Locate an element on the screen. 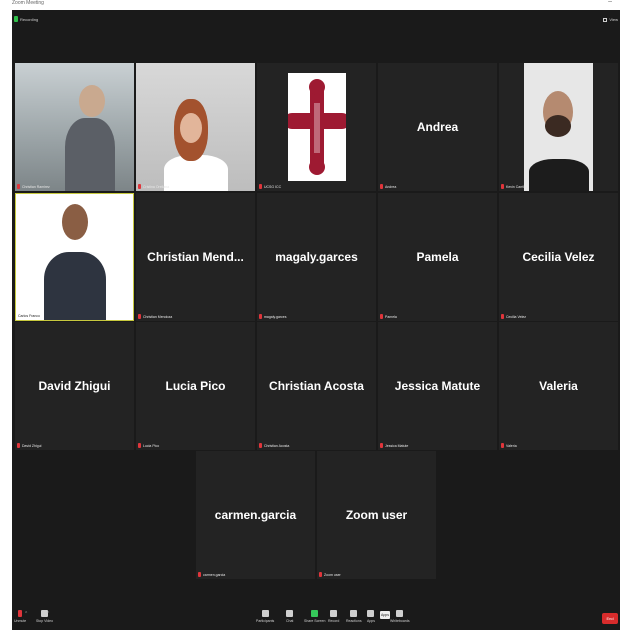  share-screen-icon is located at coordinates (315, 613).